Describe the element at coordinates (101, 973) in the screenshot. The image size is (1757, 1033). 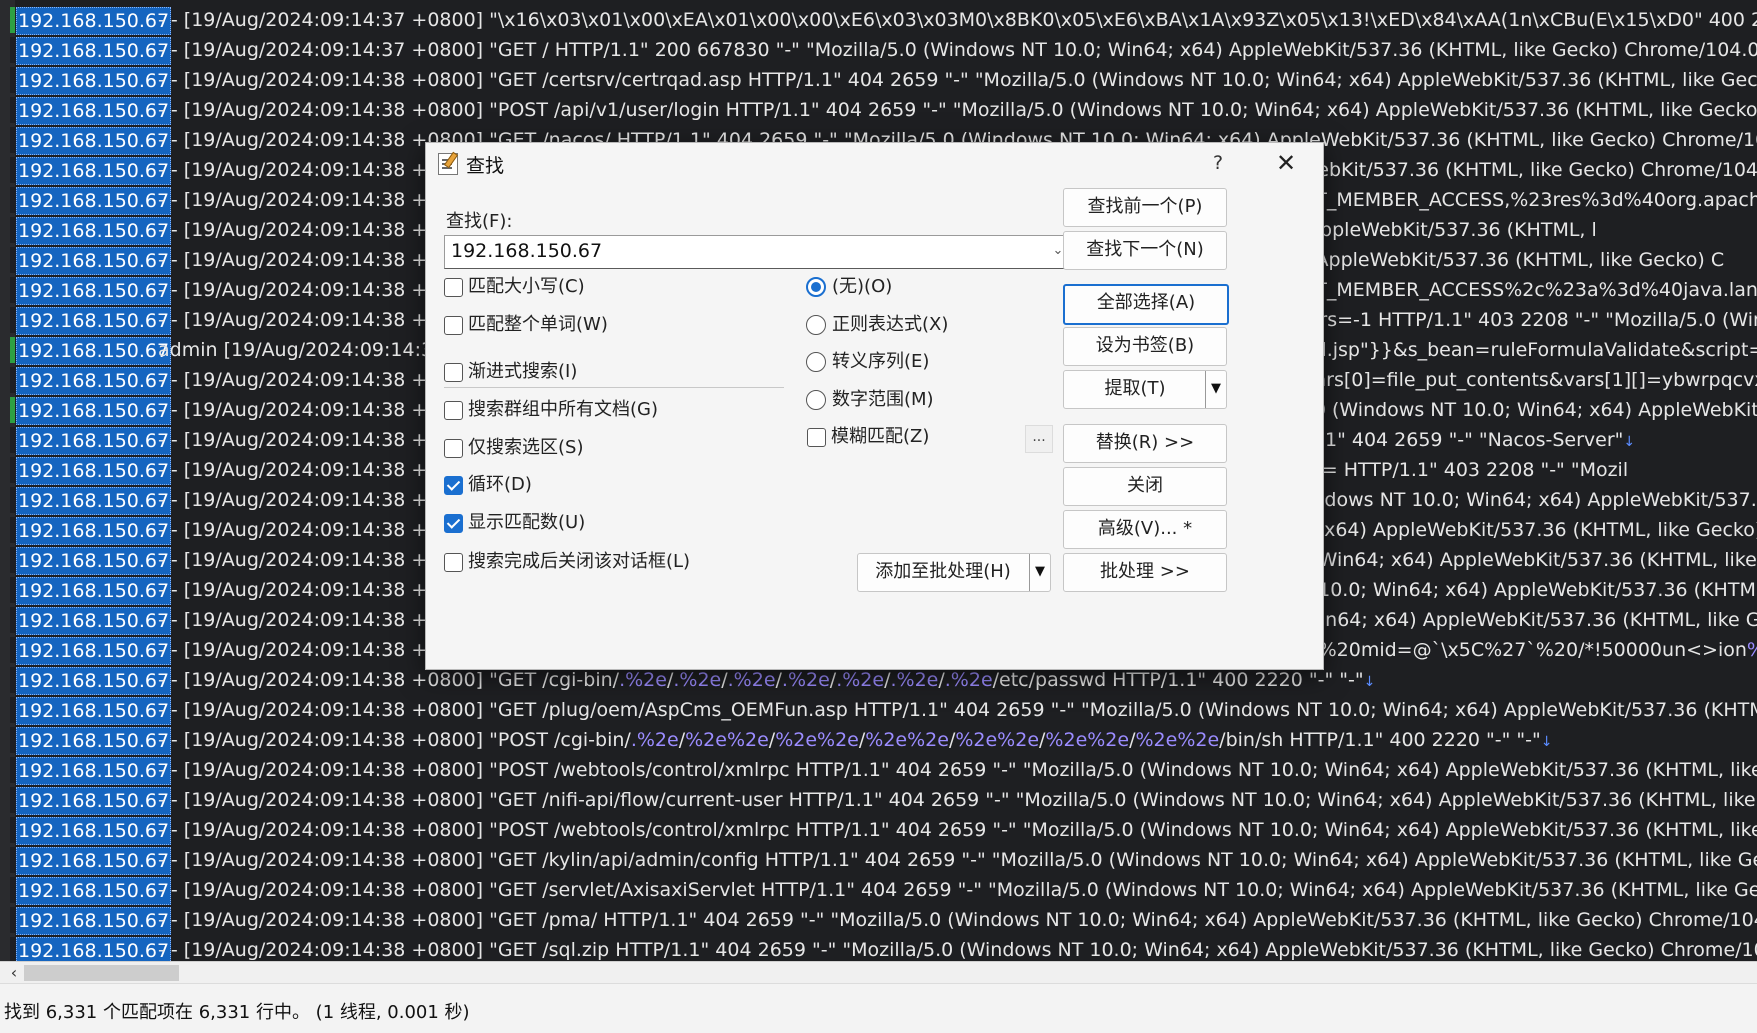
I see `scrollbar-thumb` at that location.